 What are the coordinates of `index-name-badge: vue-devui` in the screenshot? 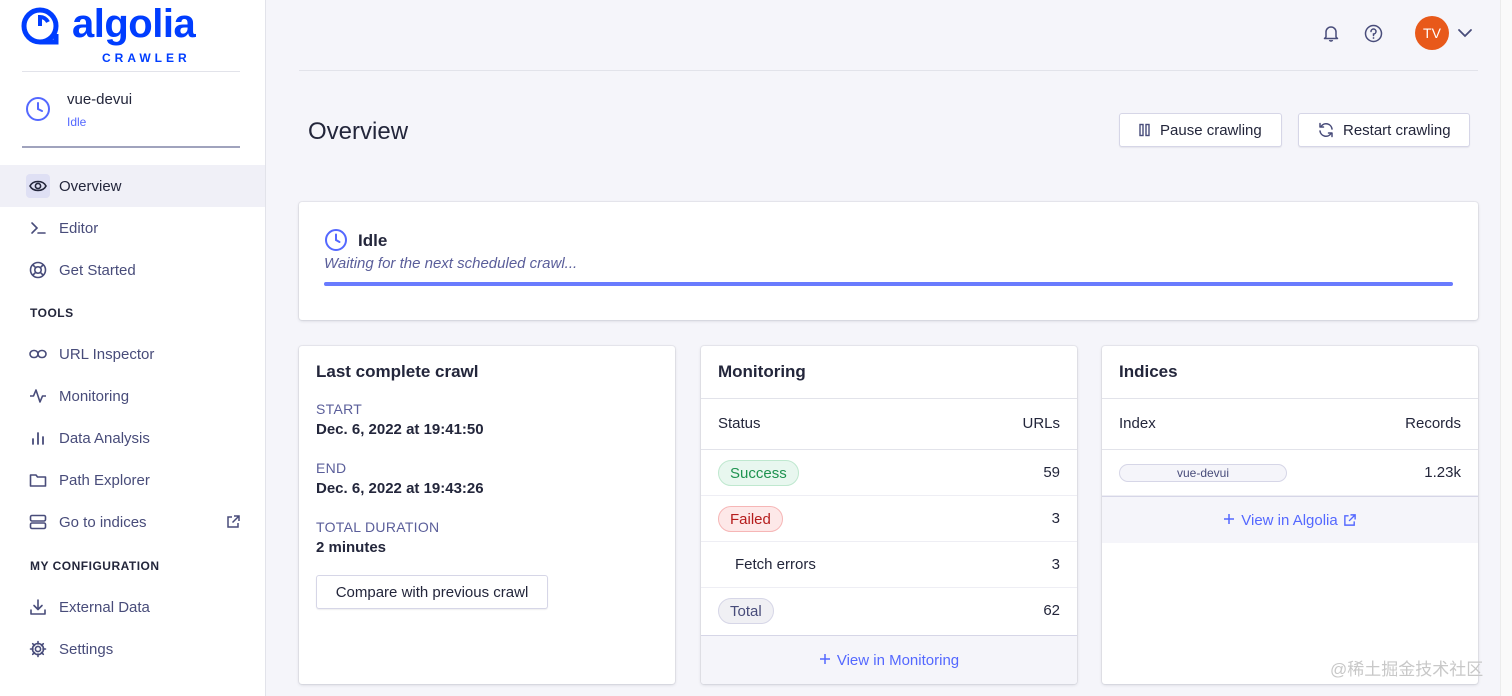 It's located at (1203, 473).